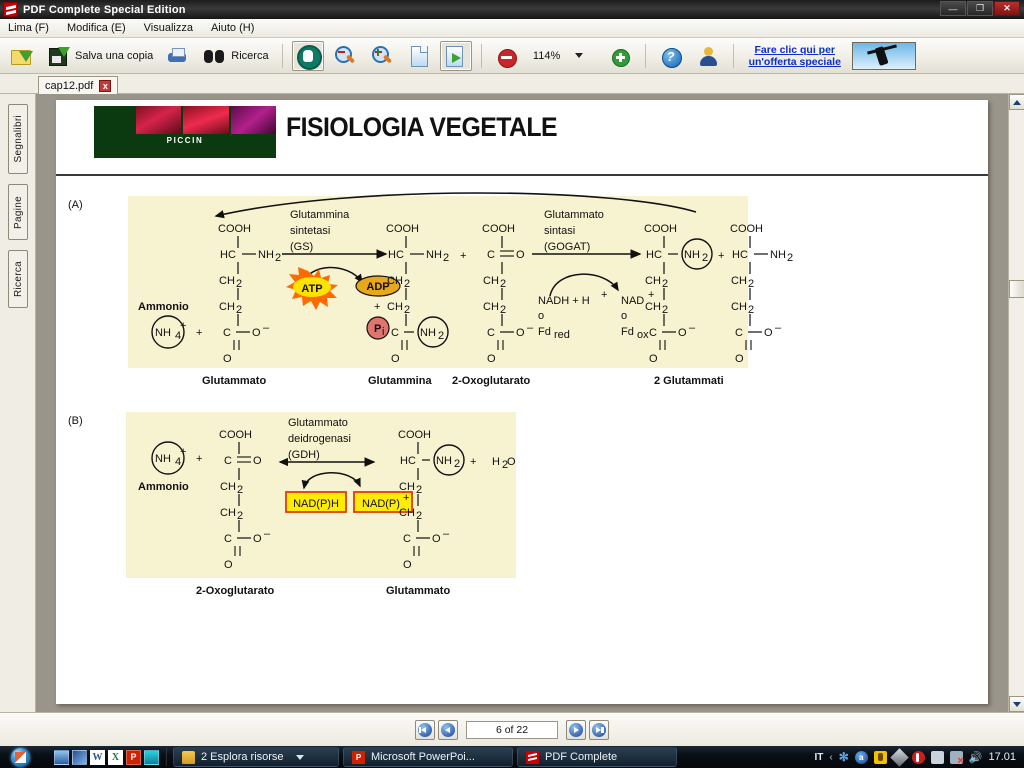 Image resolution: width=1024 pixels, height=768 pixels. What do you see at coordinates (795, 56) in the screenshot?
I see `promo-link: Fare clic qui per un'offerta speciale` at bounding box center [795, 56].